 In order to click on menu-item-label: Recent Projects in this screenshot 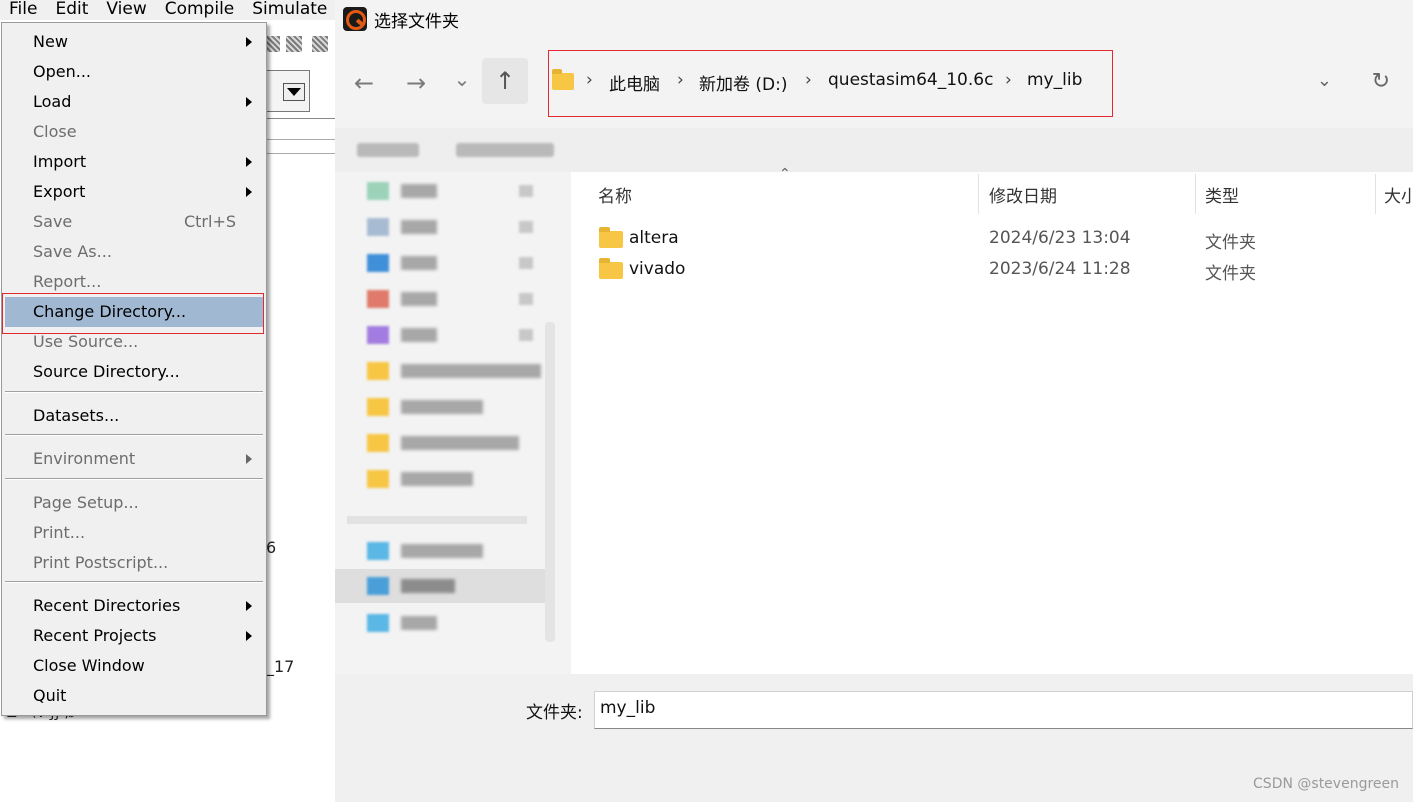, I will do `click(95, 635)`.